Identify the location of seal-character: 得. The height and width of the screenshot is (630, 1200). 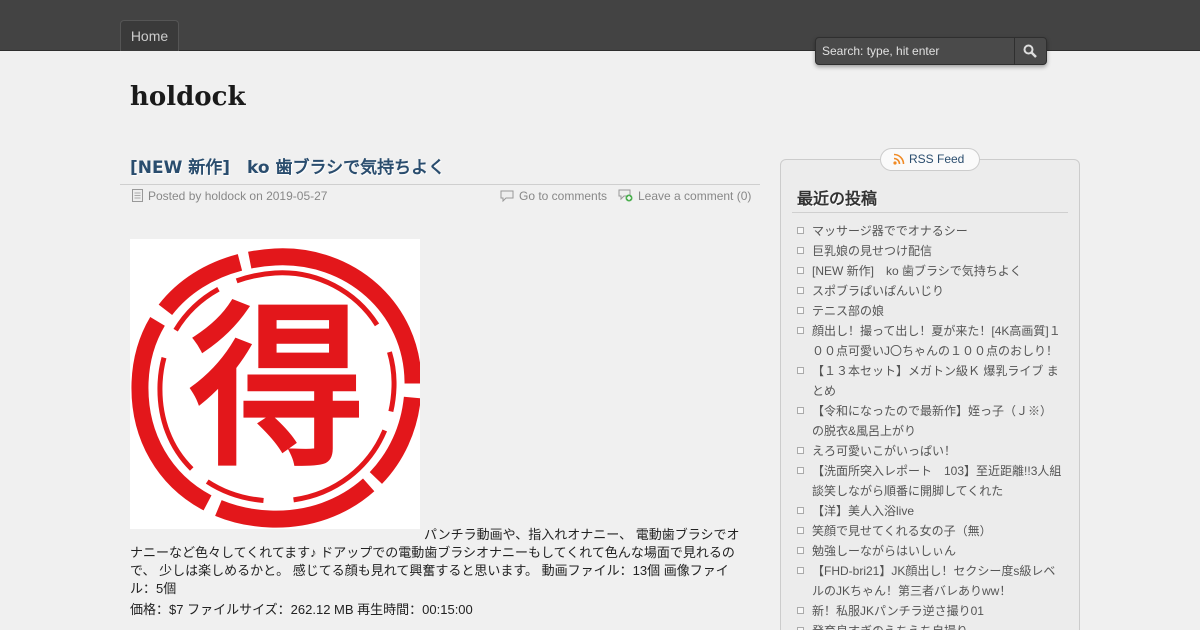
(277, 389).